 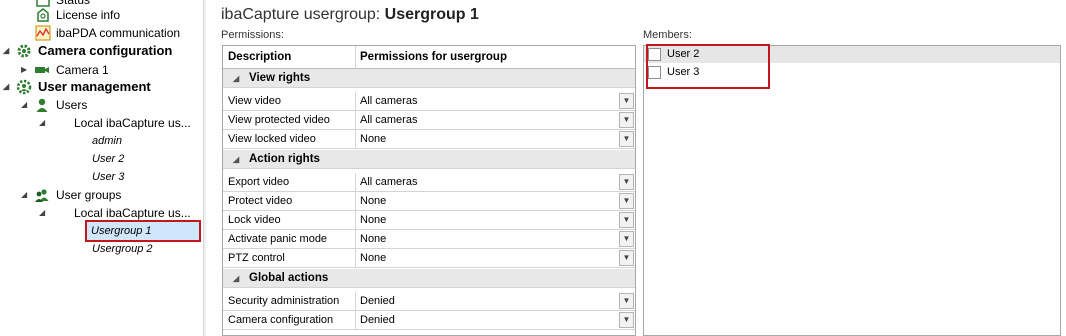 What do you see at coordinates (42, 105) in the screenshot?
I see `user-icon` at bounding box center [42, 105].